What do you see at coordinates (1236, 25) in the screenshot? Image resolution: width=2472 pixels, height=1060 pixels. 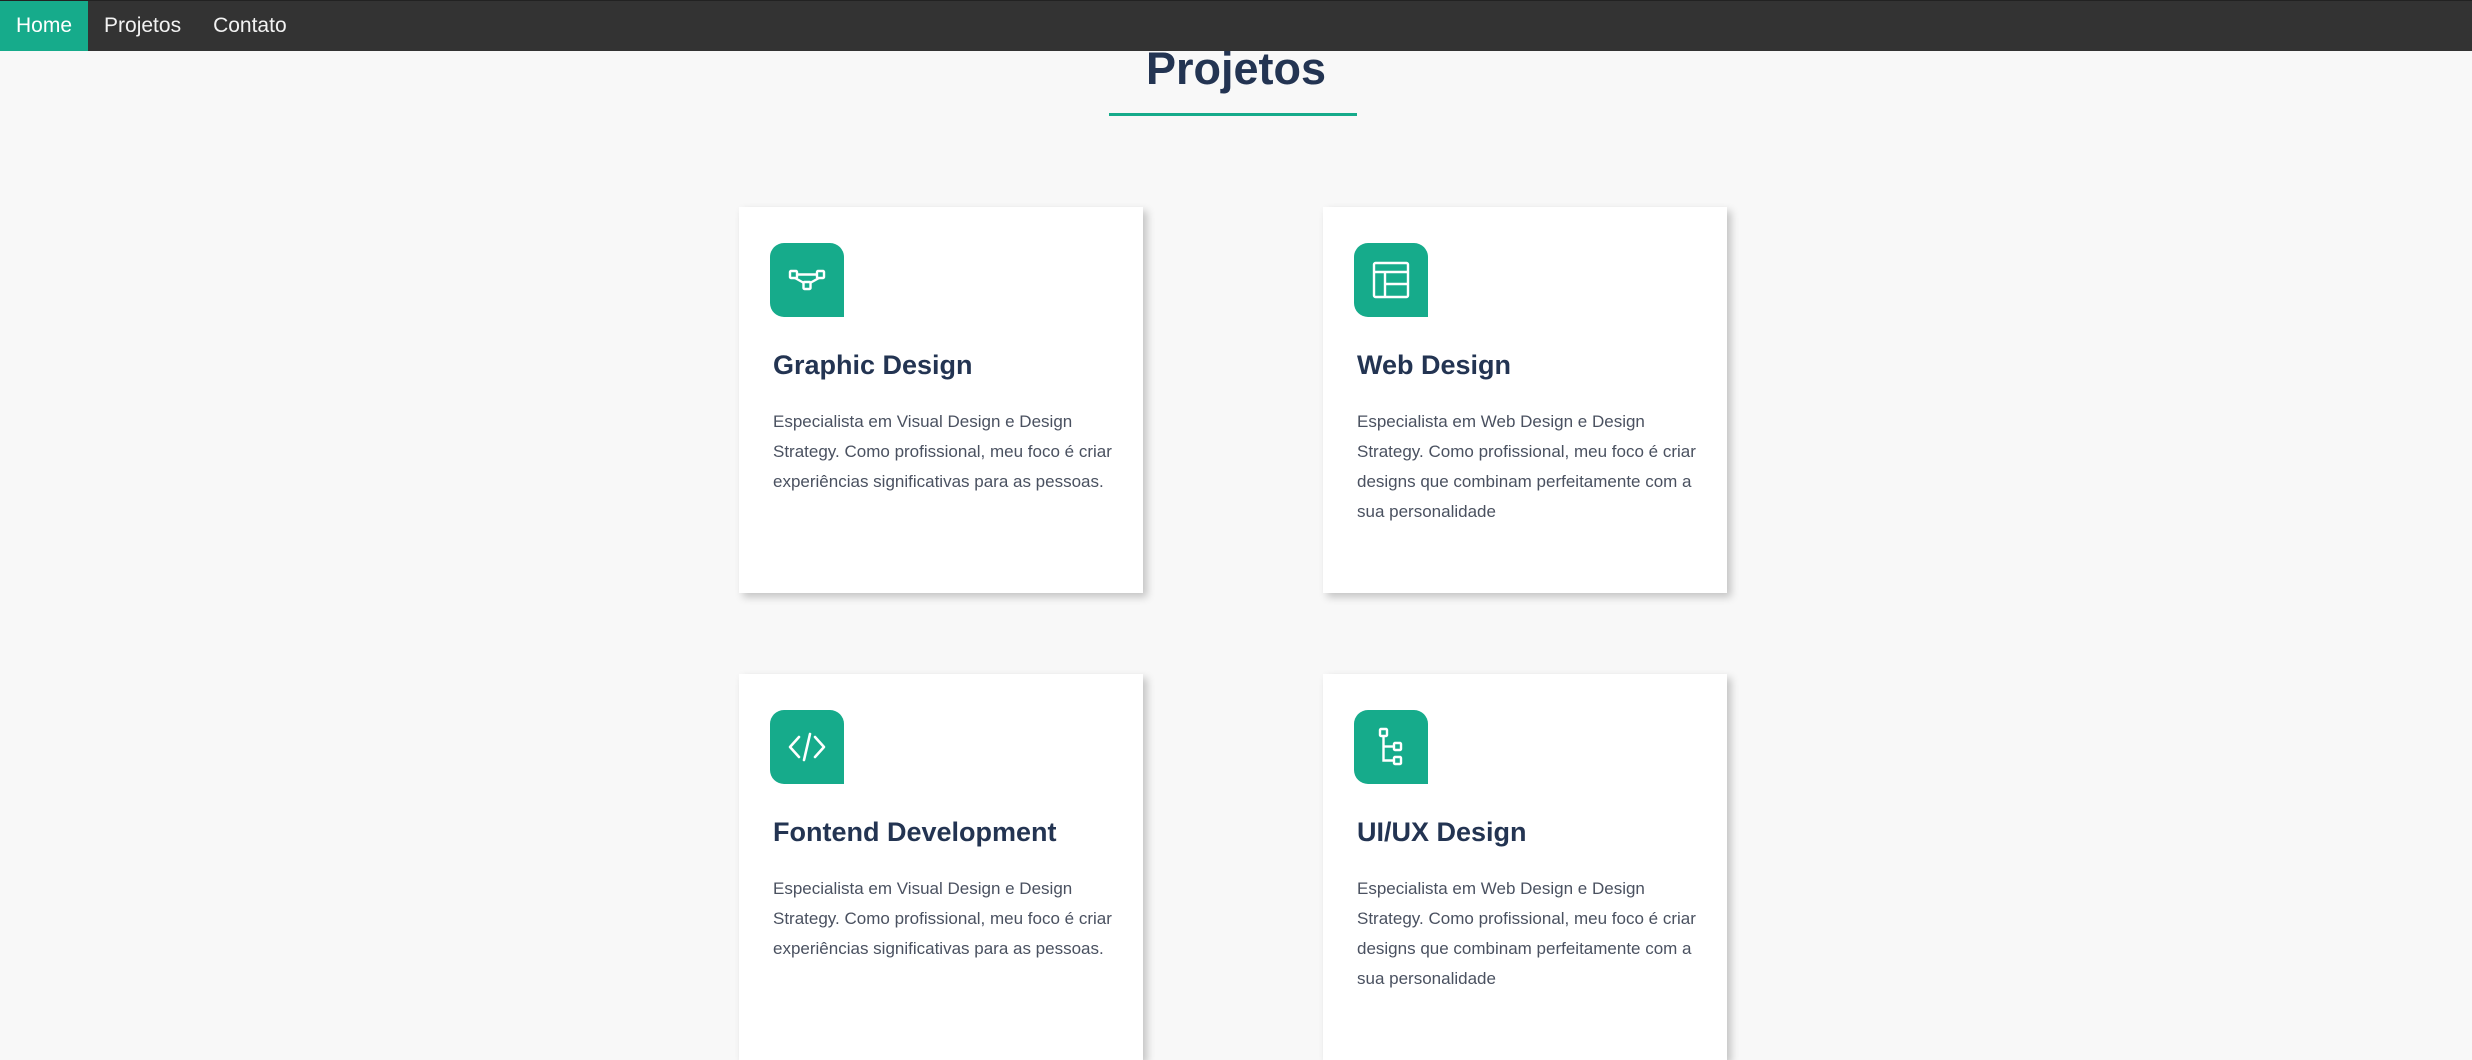 I see `top-navbar: Home Projetos Contato` at bounding box center [1236, 25].